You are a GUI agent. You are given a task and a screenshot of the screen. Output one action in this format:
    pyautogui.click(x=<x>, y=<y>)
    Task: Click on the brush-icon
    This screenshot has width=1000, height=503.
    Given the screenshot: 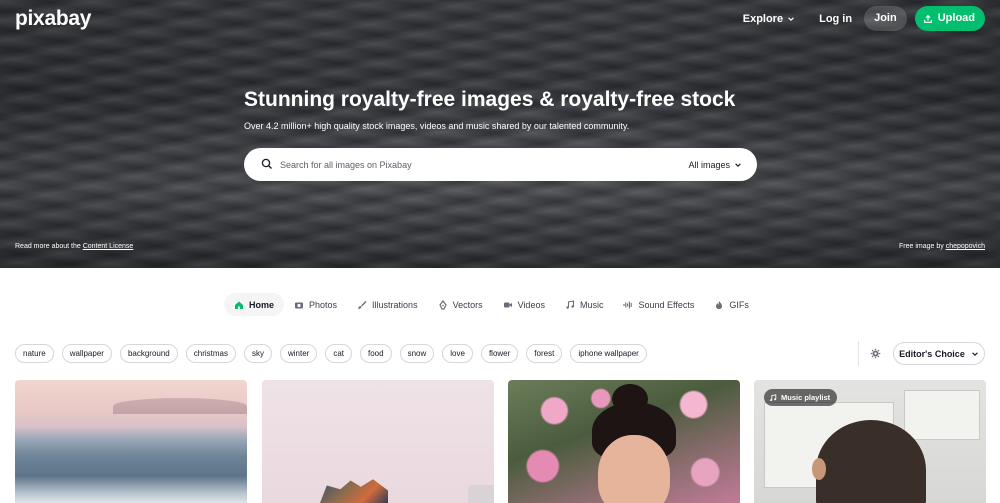 What is the action you would take?
    pyautogui.click(x=362, y=304)
    